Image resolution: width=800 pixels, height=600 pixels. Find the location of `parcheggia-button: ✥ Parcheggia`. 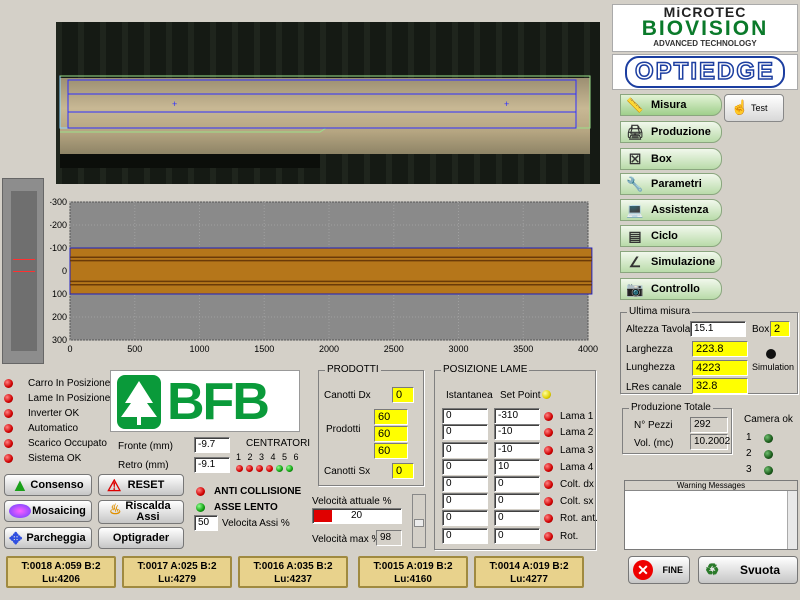

parcheggia-button: ✥ Parcheggia is located at coordinates (48, 538).